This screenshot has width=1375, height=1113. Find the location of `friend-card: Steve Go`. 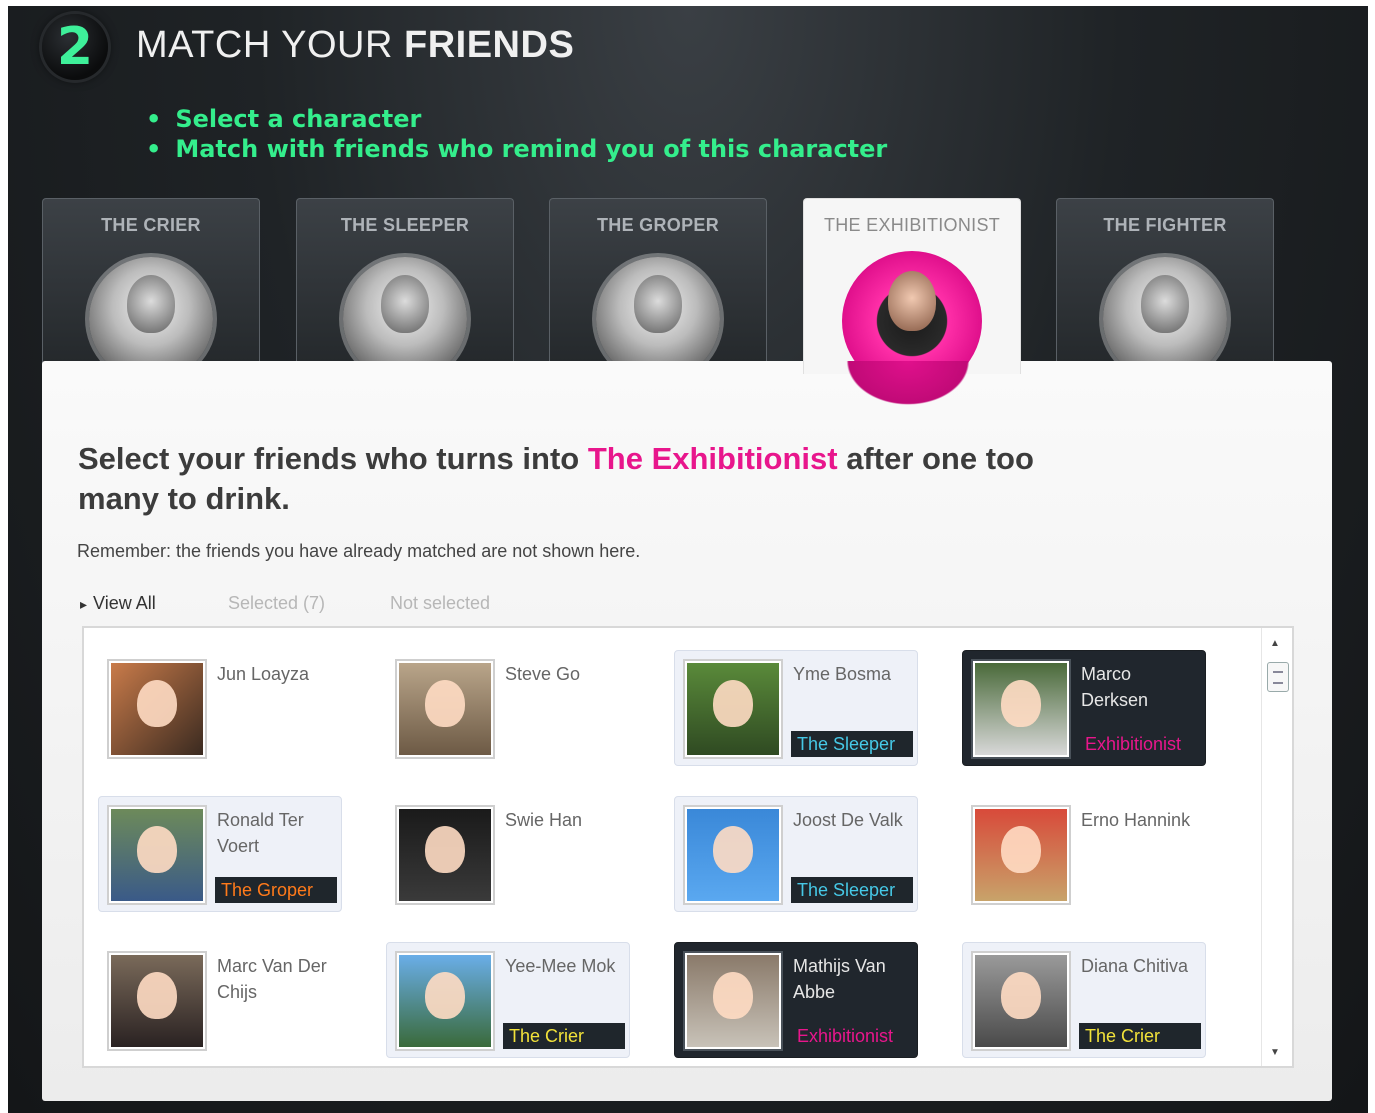

friend-card: Steve Go is located at coordinates (508, 708).